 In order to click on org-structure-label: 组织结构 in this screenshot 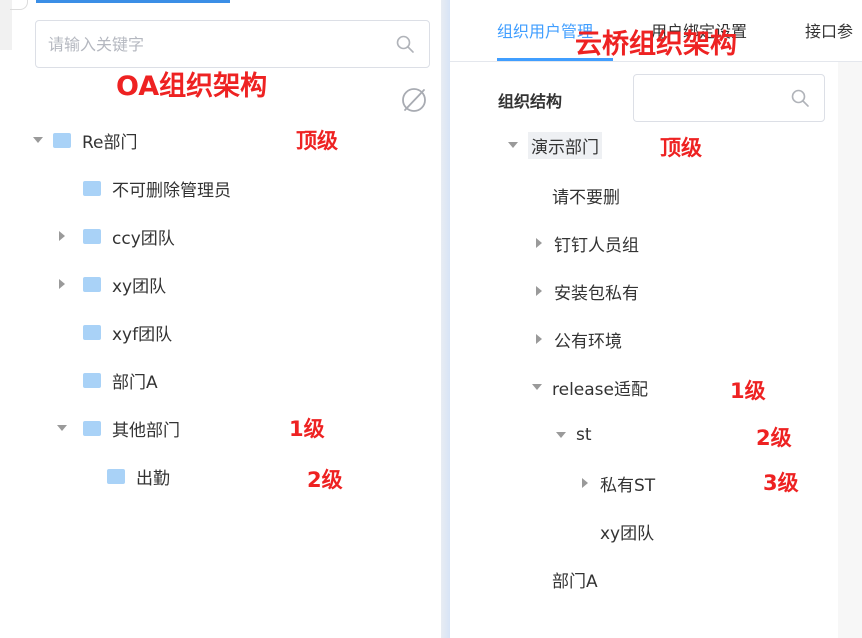, I will do `click(530, 101)`.